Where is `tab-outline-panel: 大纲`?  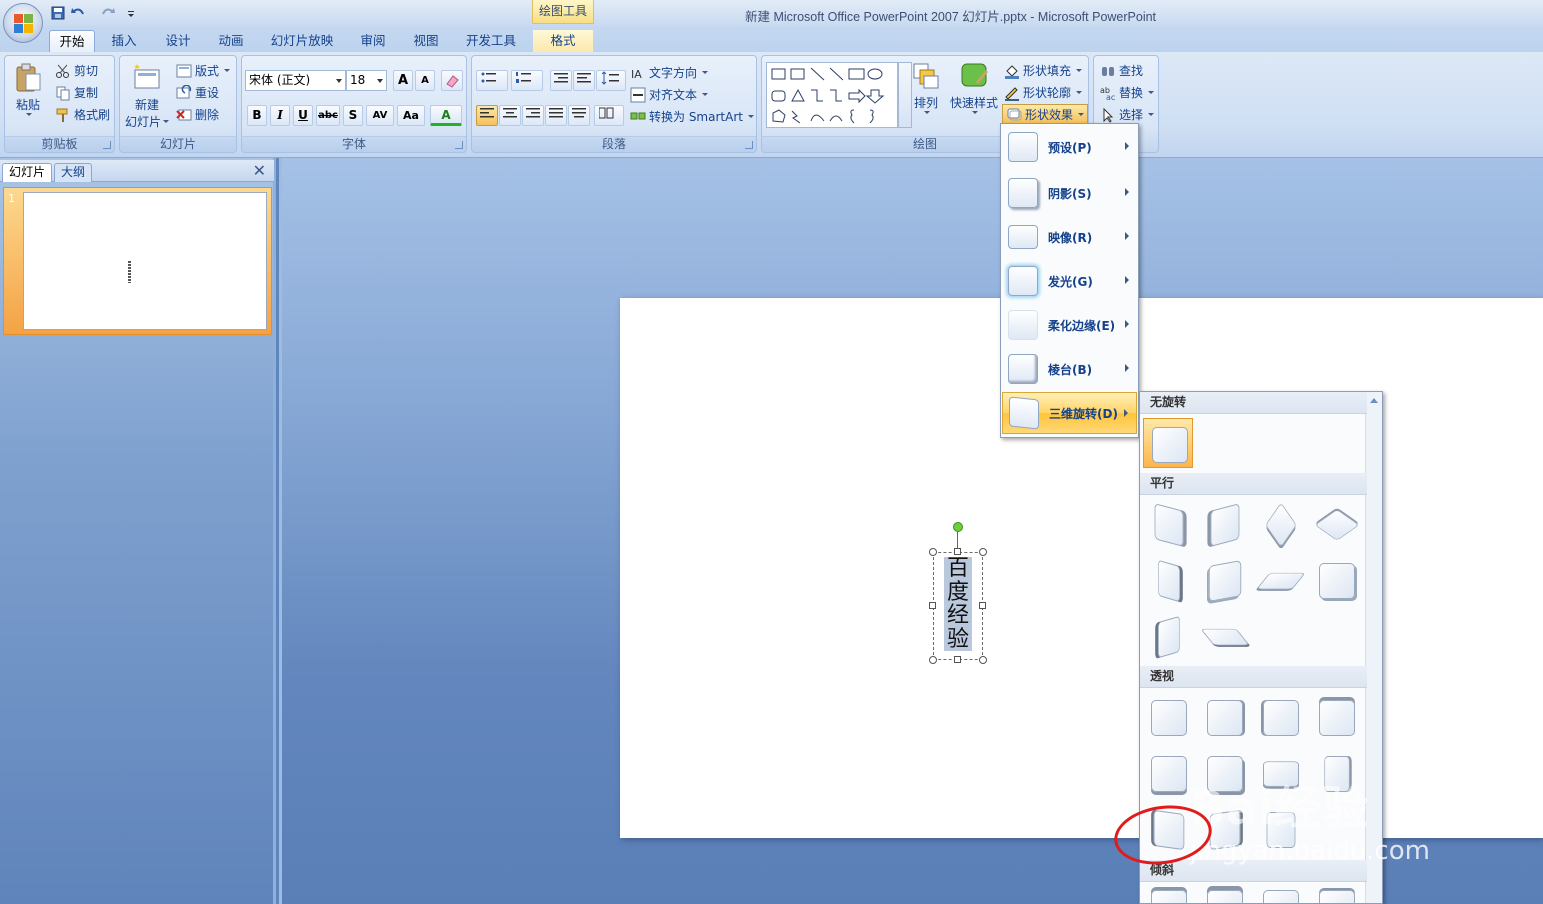
tab-outline-panel: 大纲 is located at coordinates (73, 172).